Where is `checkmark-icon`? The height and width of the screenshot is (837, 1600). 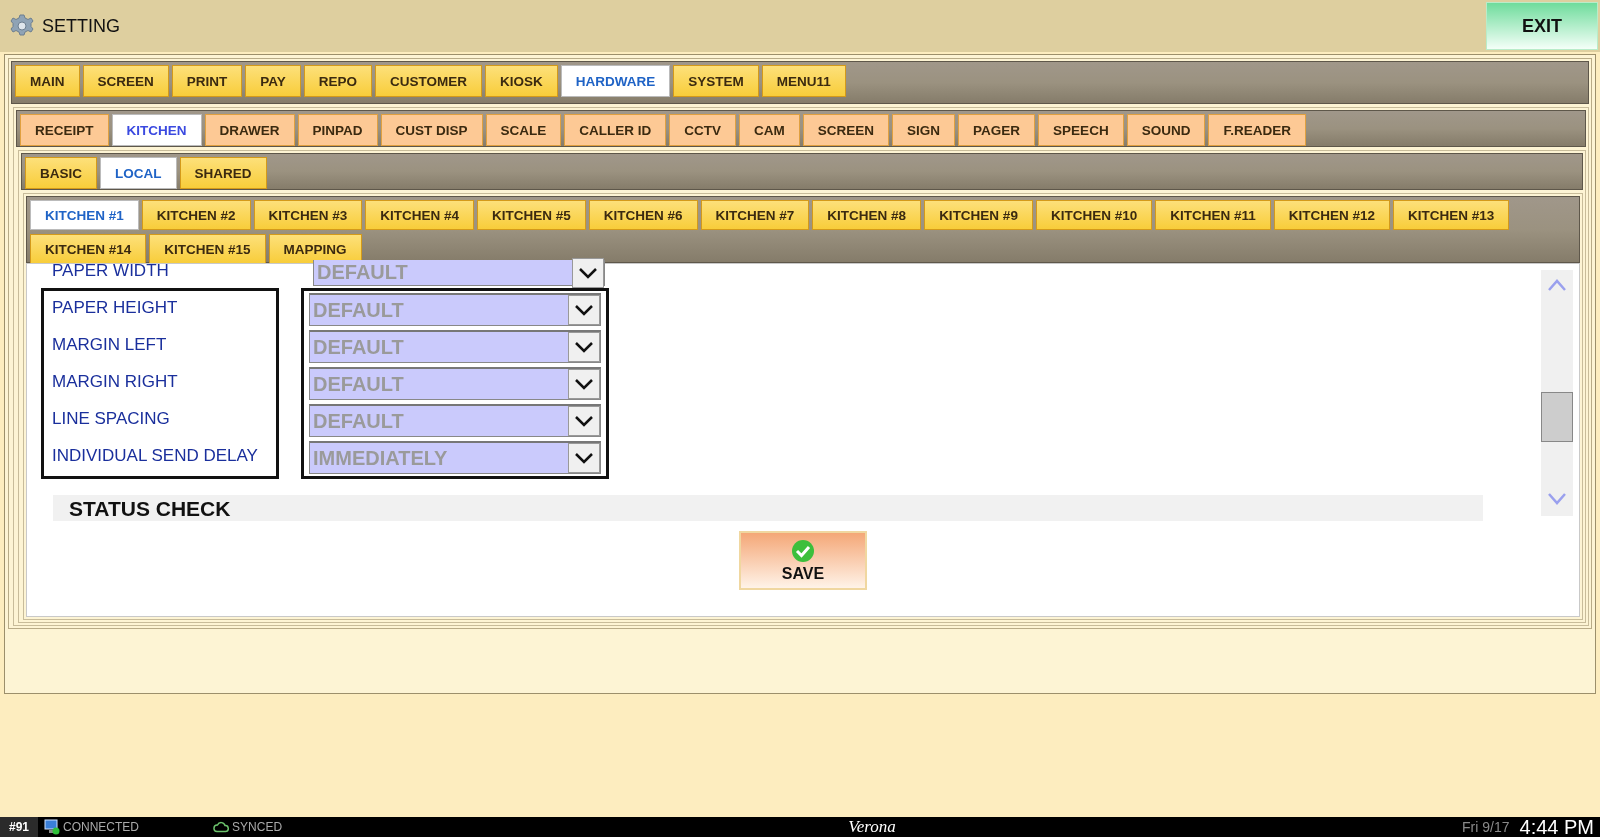 checkmark-icon is located at coordinates (803, 550).